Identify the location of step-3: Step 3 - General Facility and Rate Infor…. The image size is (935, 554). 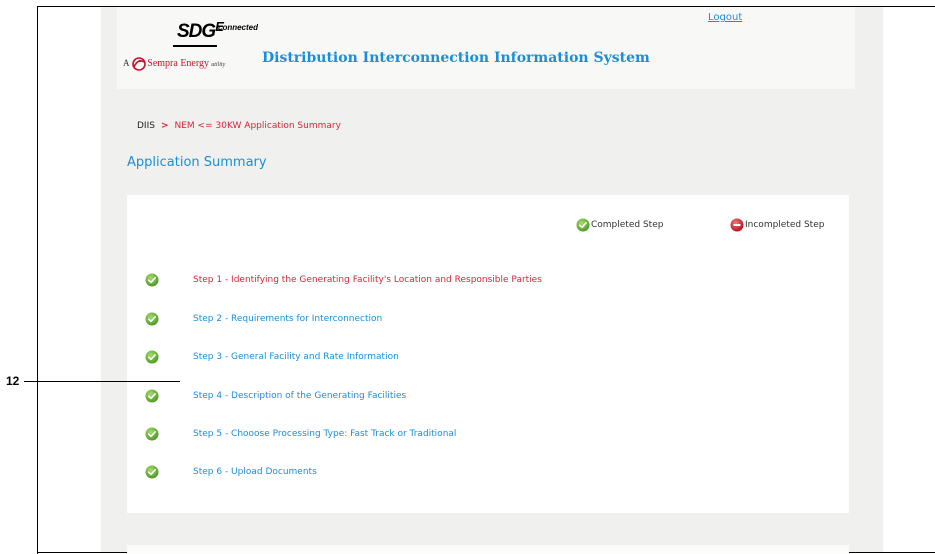
(272, 357).